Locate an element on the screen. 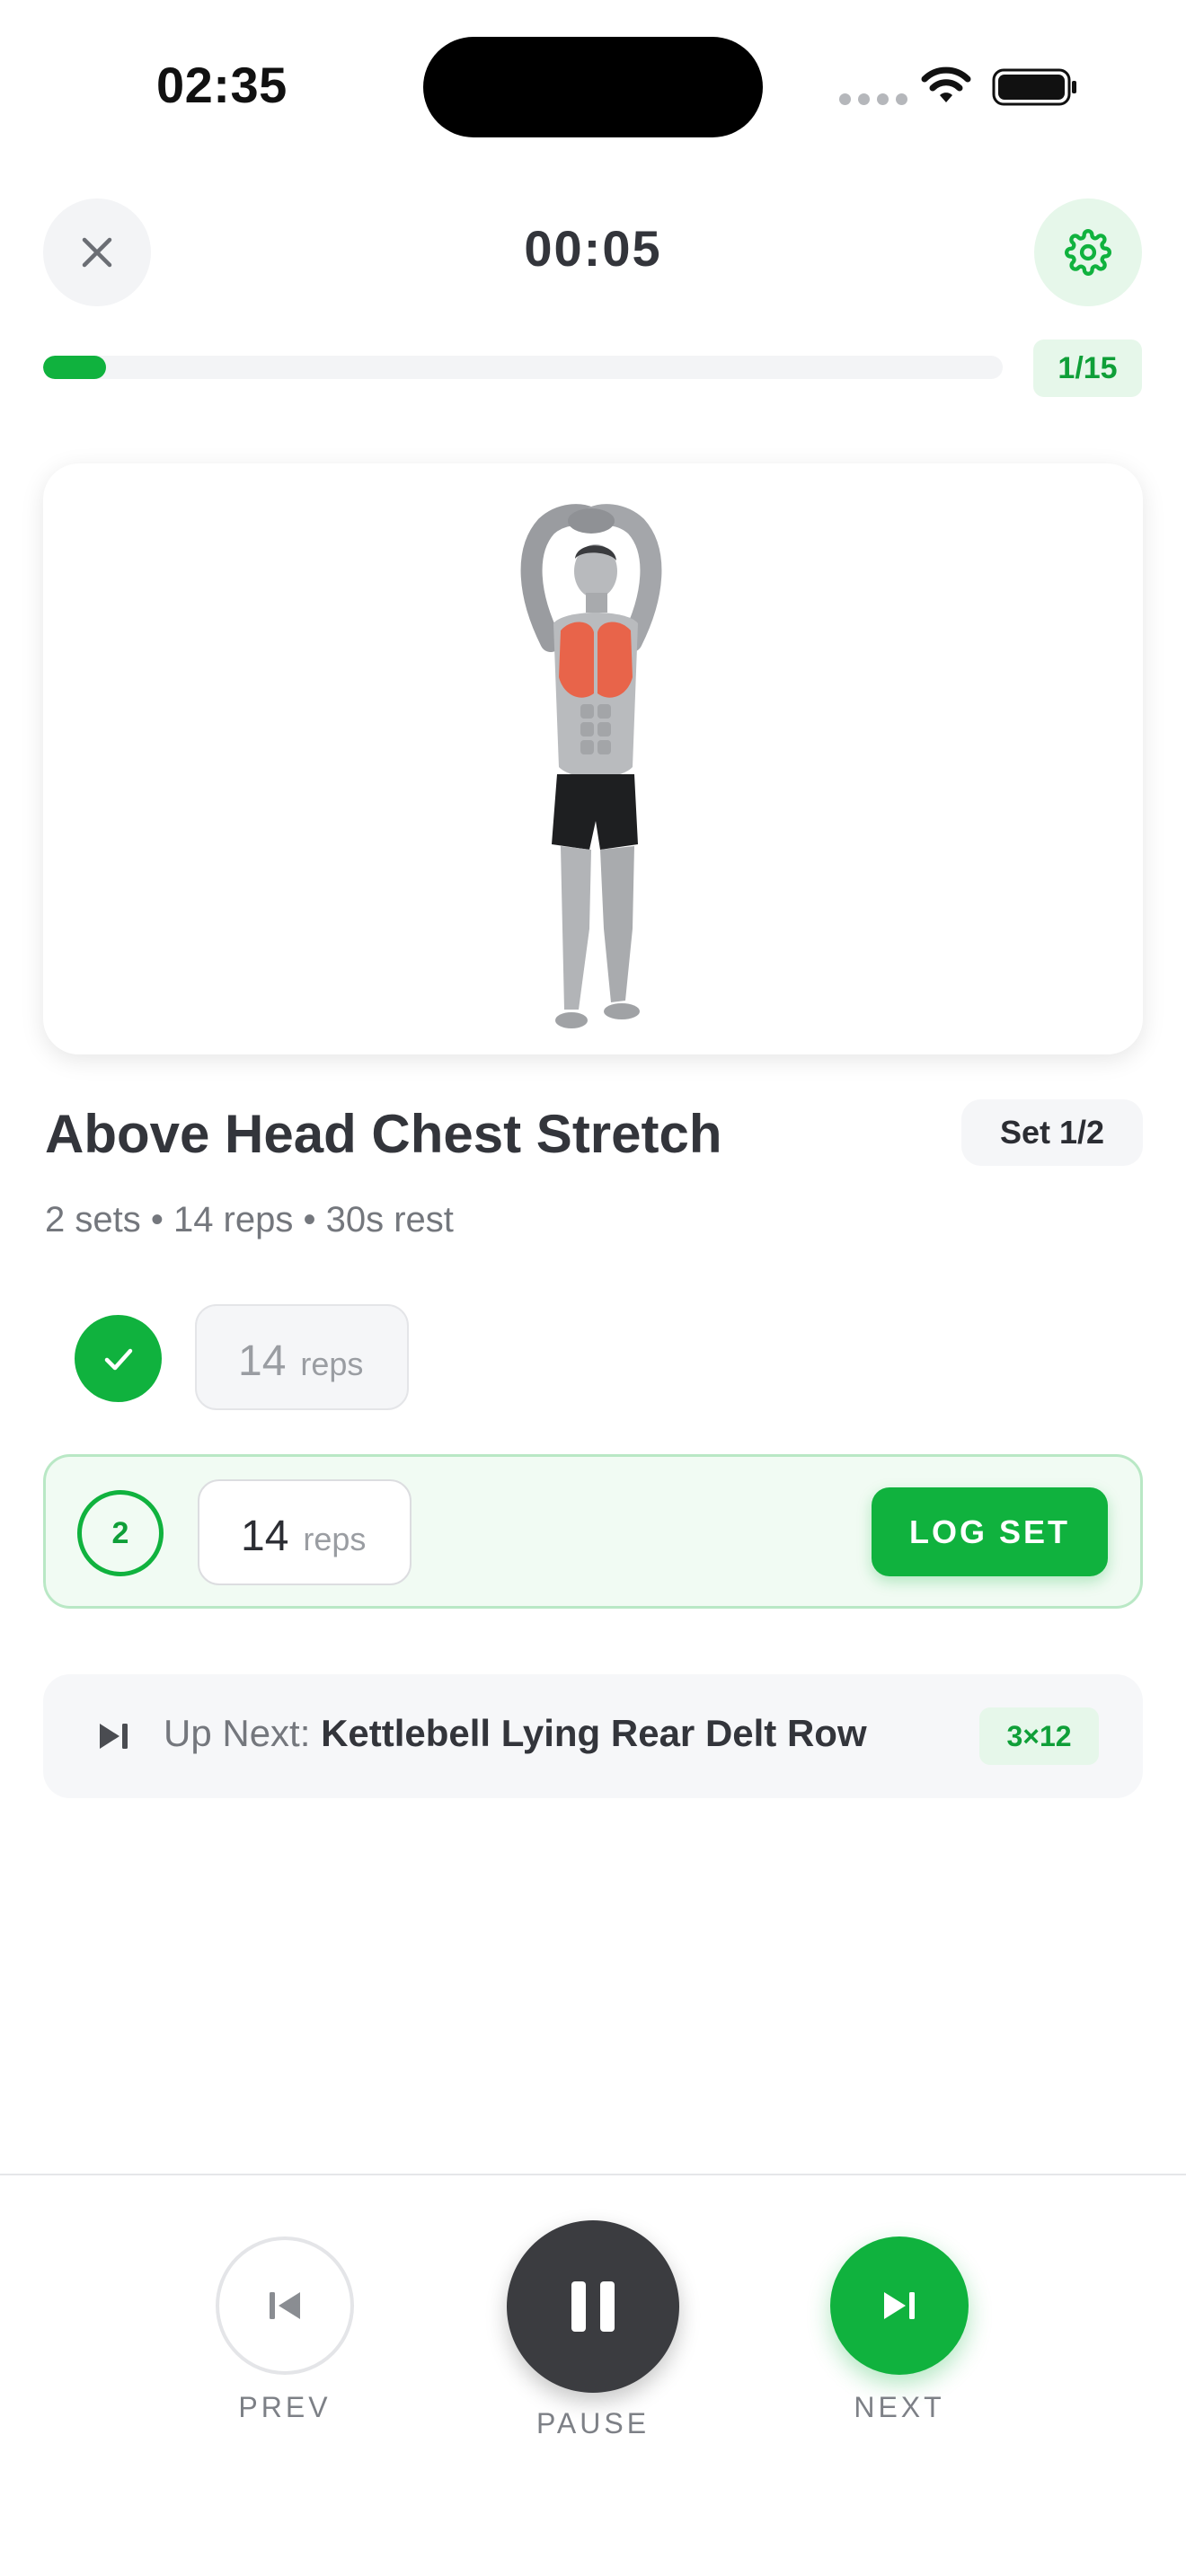  pause-label: PAUSE is located at coordinates (593, 2423).